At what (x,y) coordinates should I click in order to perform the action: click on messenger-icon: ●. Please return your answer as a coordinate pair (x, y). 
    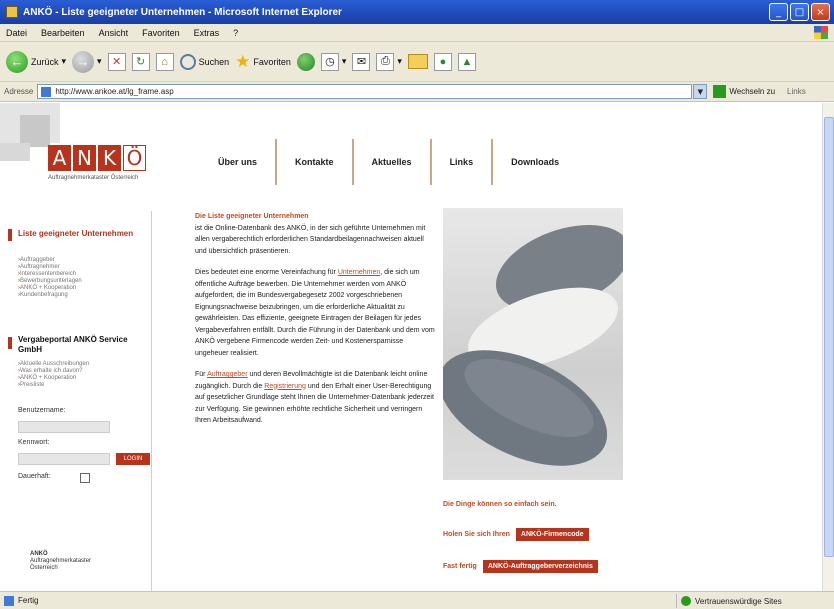
    Looking at the image, I should click on (442, 61).